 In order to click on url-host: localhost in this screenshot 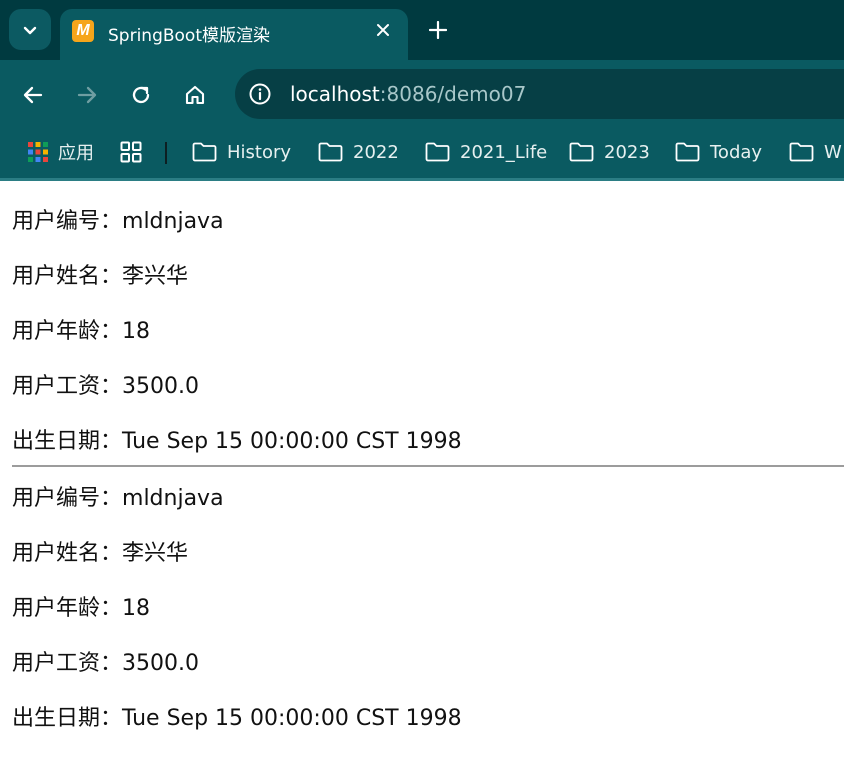, I will do `click(335, 94)`.